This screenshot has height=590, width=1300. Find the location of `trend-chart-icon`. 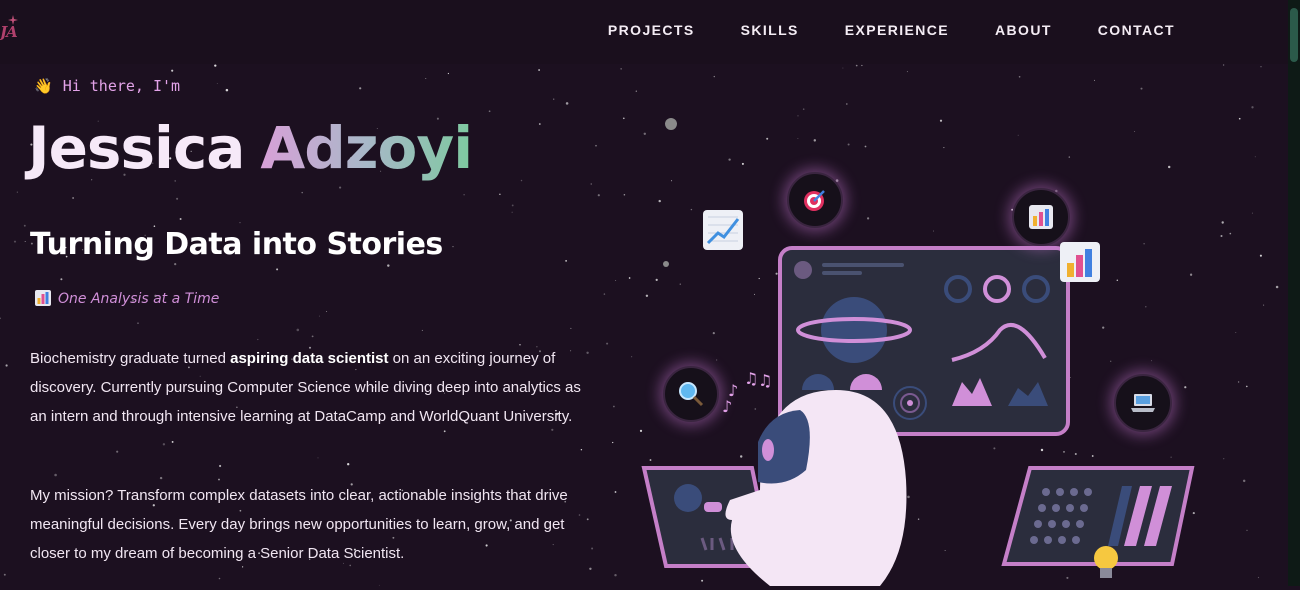

trend-chart-icon is located at coordinates (723, 230).